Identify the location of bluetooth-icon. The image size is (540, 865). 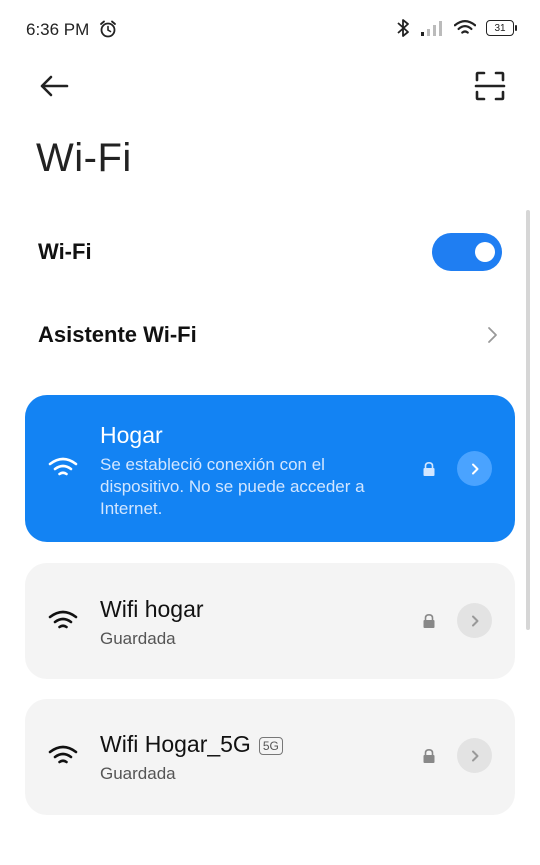
(403, 28).